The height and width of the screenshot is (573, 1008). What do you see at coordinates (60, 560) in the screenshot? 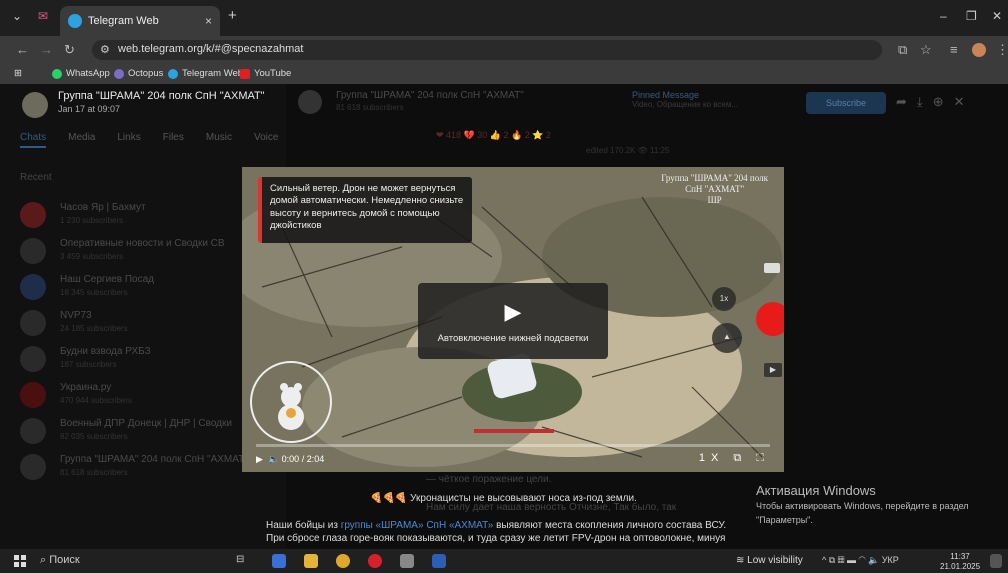
I see `taskbar-search: ⌕ Поиск` at bounding box center [60, 560].